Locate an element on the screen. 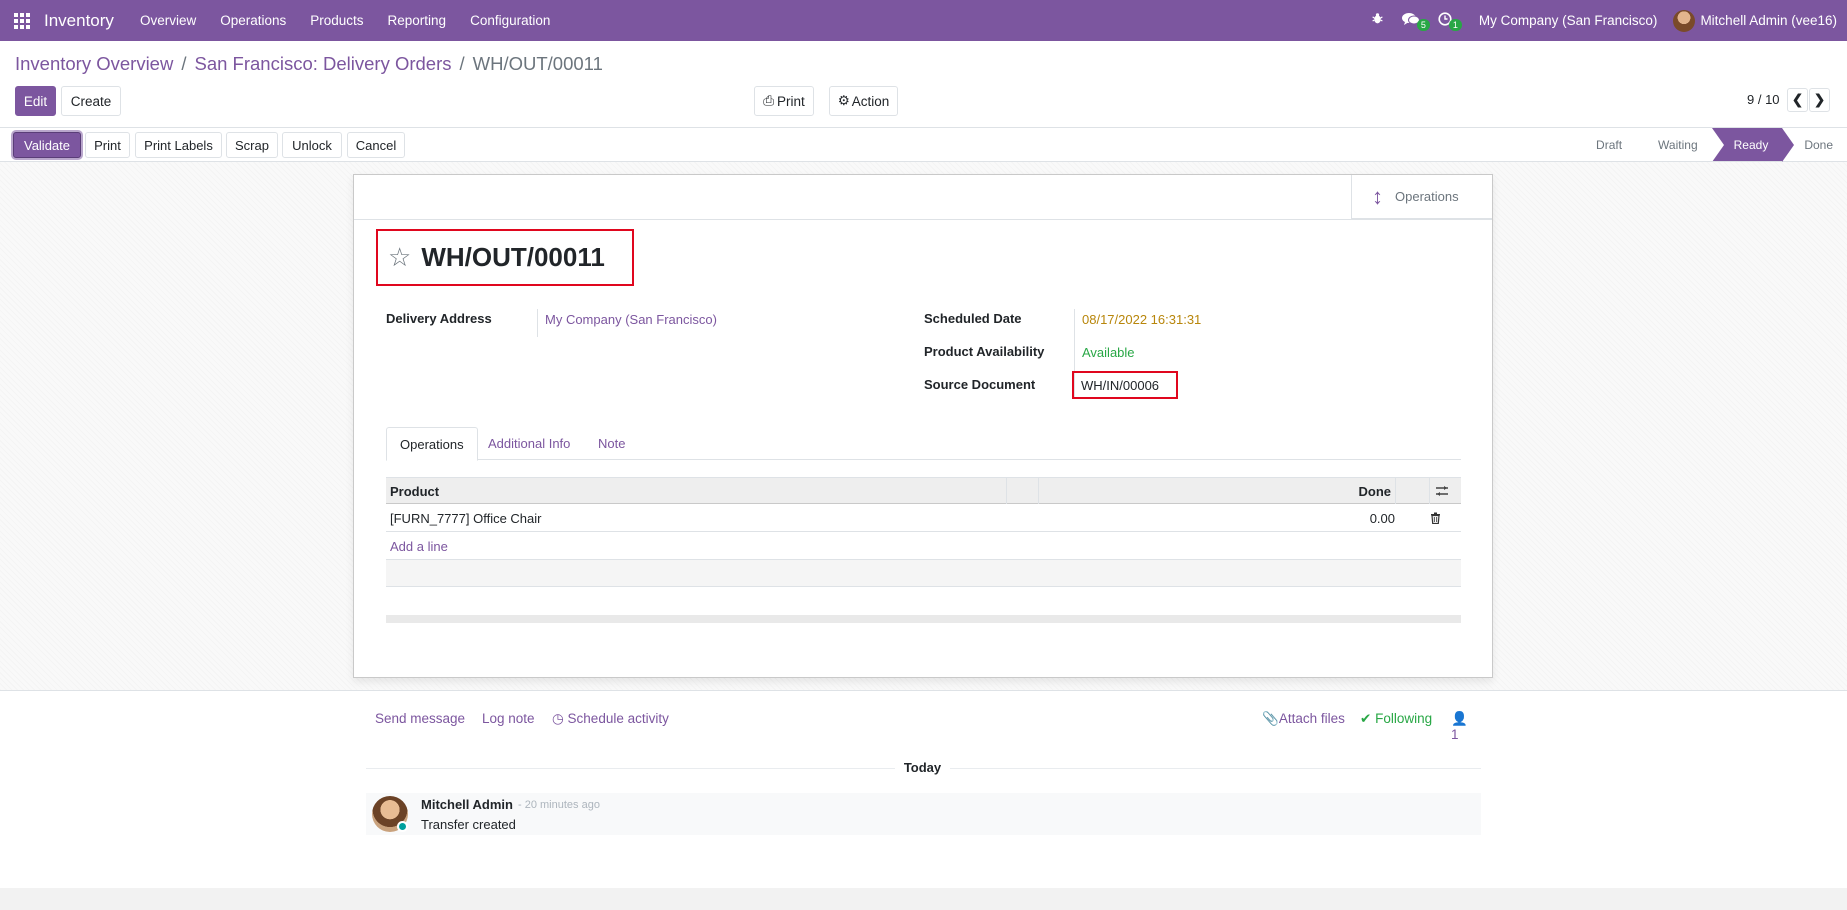 The image size is (1847, 910). scrap-button: Scrap is located at coordinates (252, 145).